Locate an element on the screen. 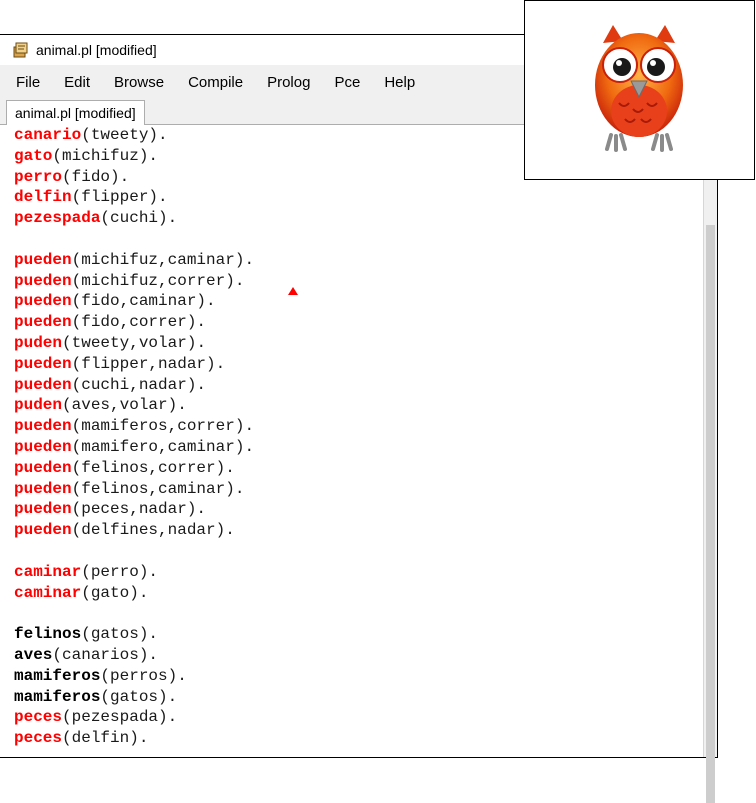  code-line: puden(tweety,volar). is located at coordinates (134, 343).